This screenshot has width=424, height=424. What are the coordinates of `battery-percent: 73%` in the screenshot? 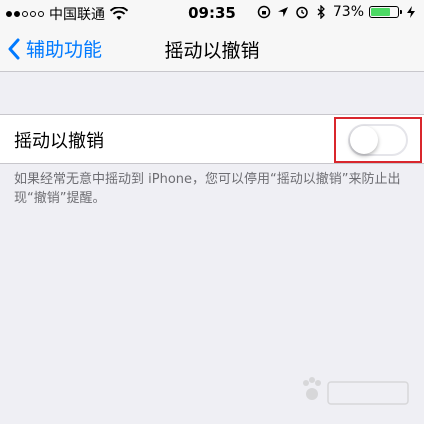 It's located at (348, 12).